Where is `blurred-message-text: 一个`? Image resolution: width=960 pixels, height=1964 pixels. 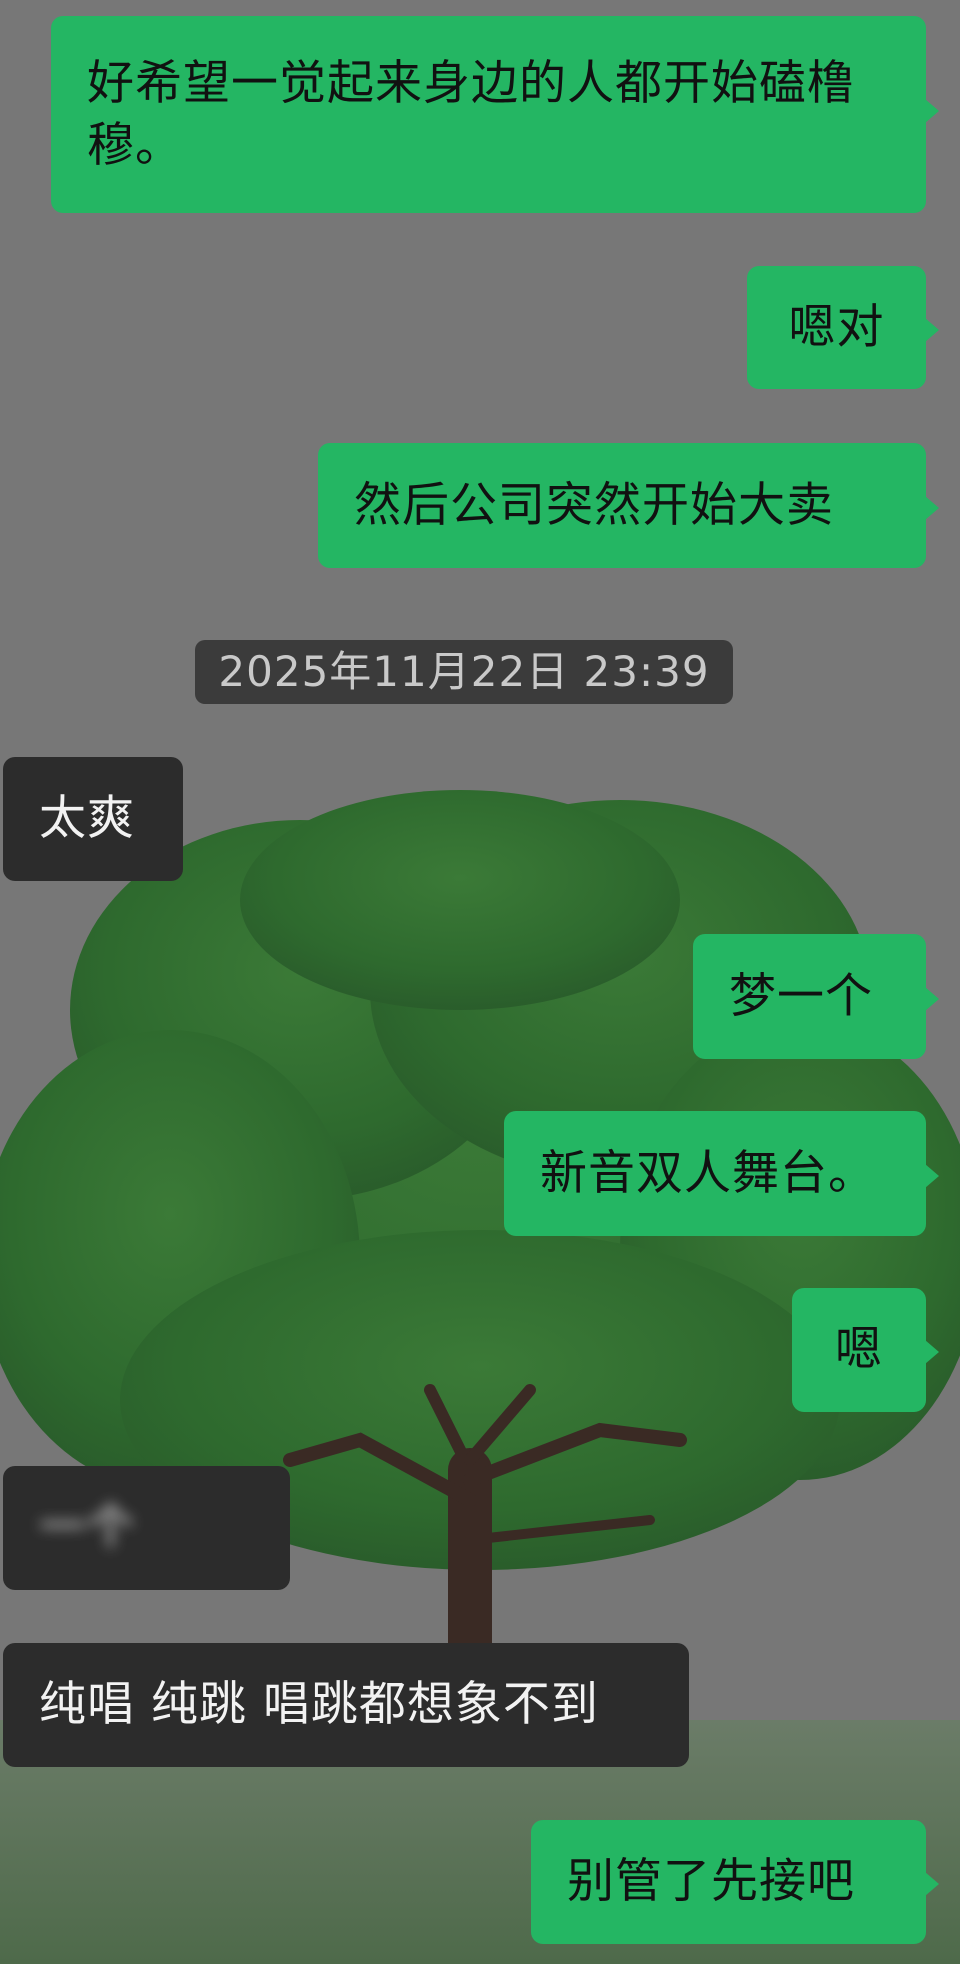
blurred-message-text: 一个 is located at coordinates (87, 1527).